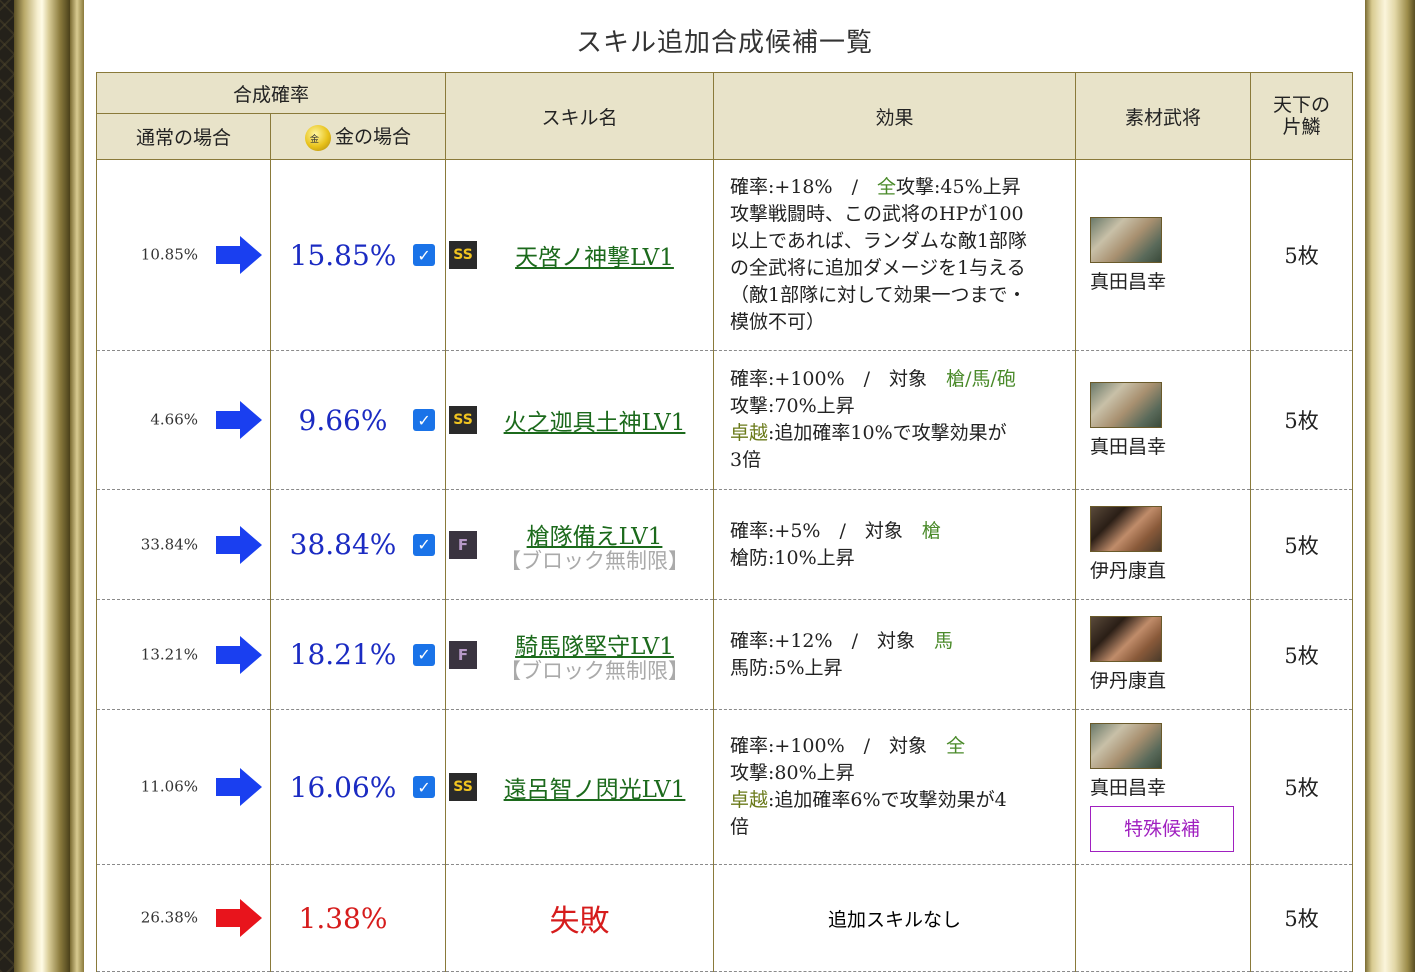 The height and width of the screenshot is (972, 1415). I want to click on material-cell: 真田昌幸 特殊候補, so click(1163, 787).